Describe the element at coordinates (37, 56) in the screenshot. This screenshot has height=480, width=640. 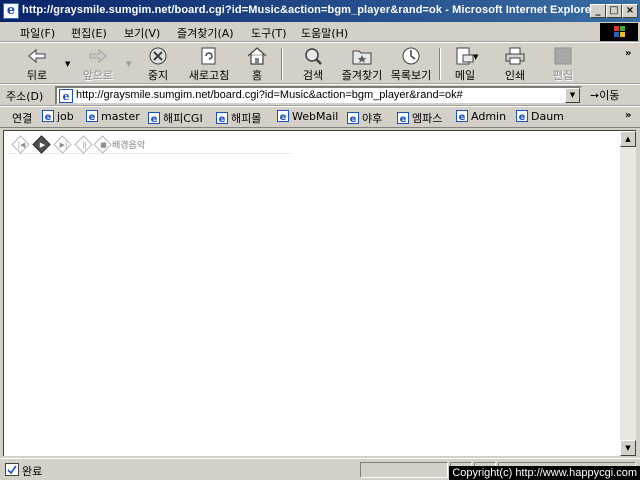
I see `back-arrow-icon` at that location.